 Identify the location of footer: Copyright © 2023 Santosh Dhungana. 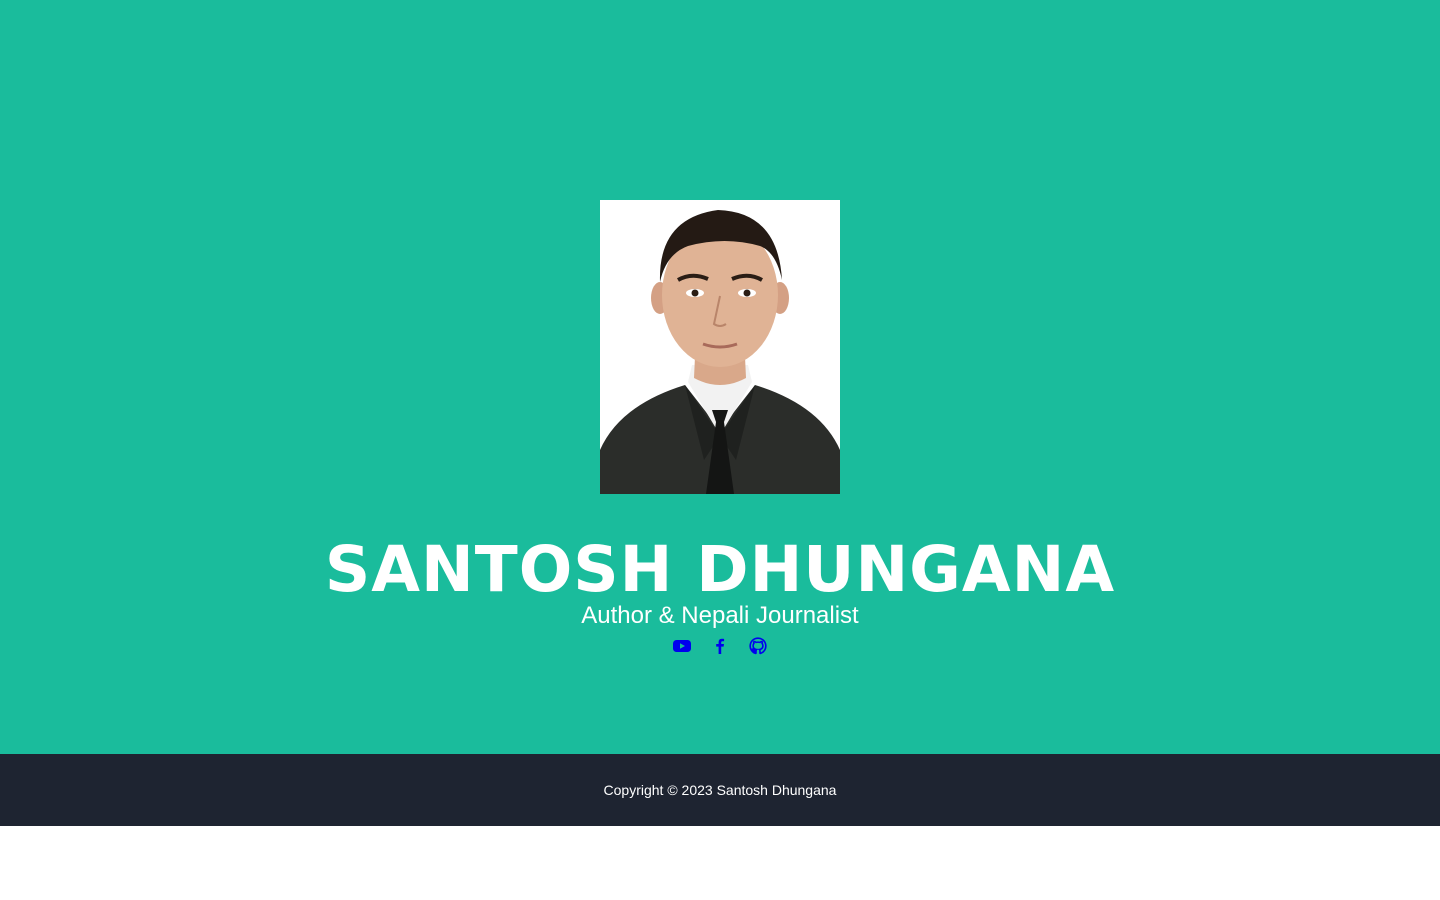
(720, 790).